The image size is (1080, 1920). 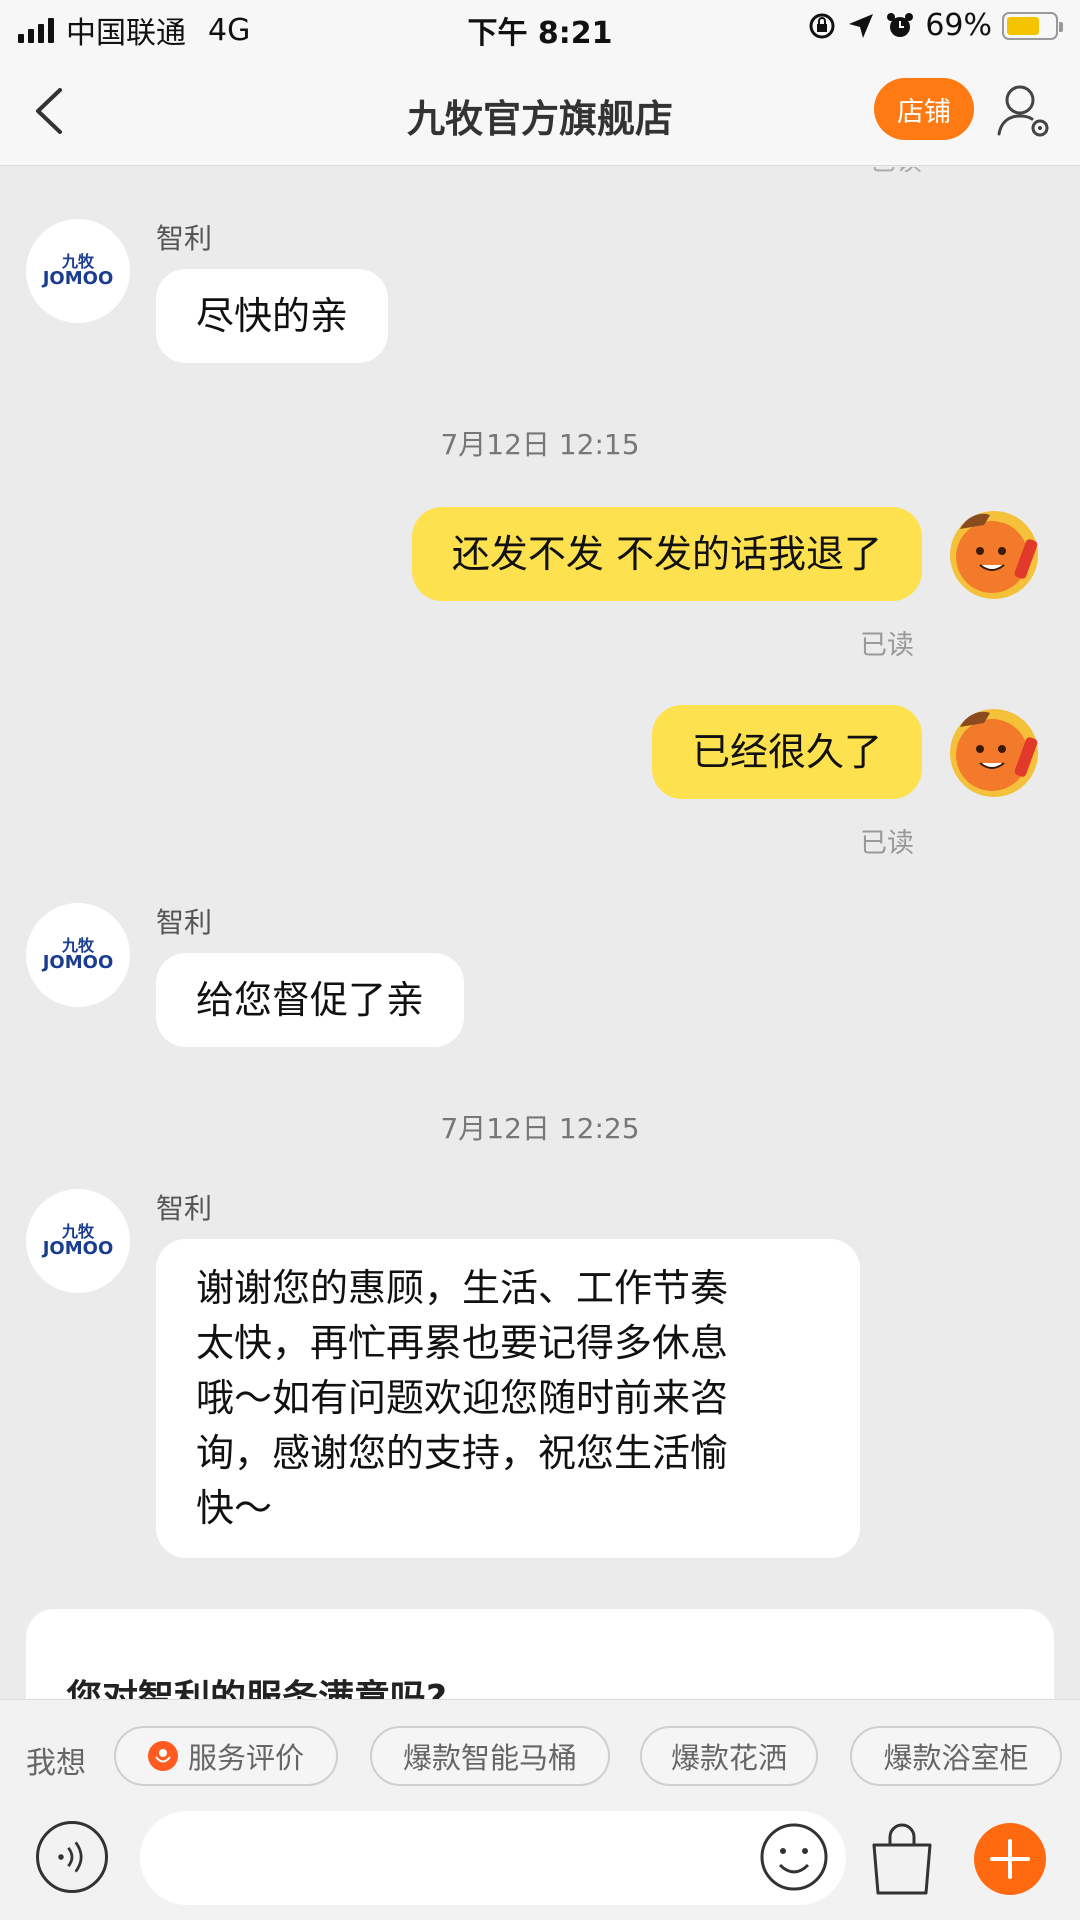 I want to click on input-bar, so click(x=540, y=1865).